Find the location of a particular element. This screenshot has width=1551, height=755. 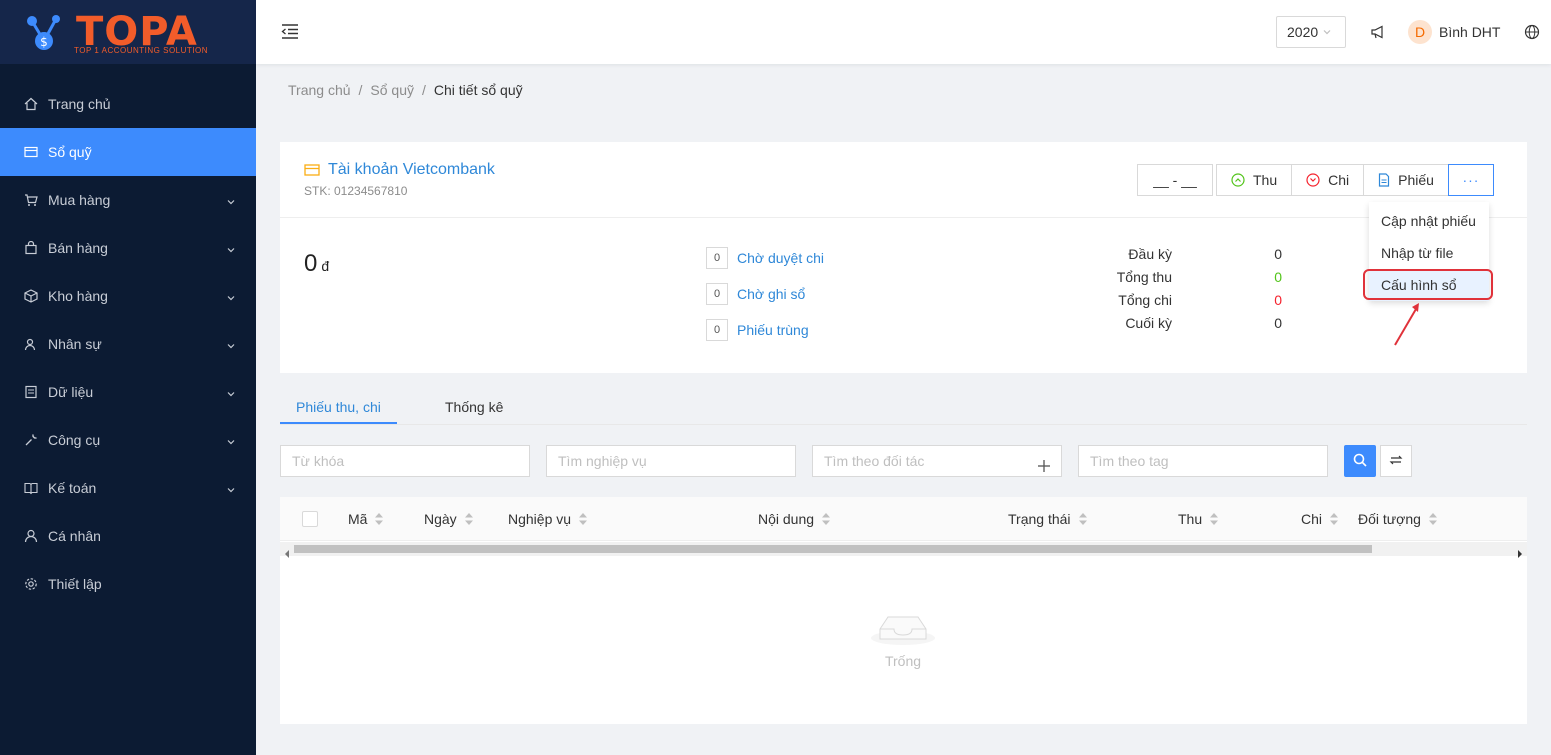

summary-row: Tổng chi 0 is located at coordinates (1191, 299).